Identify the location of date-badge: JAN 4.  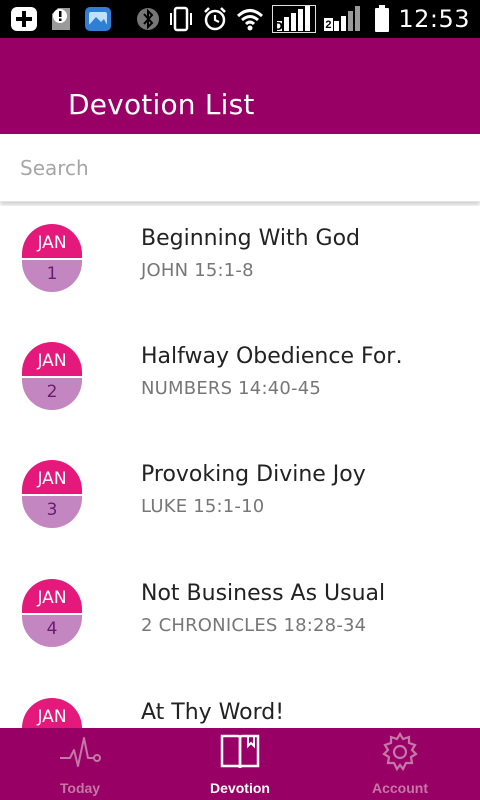
(52, 613).